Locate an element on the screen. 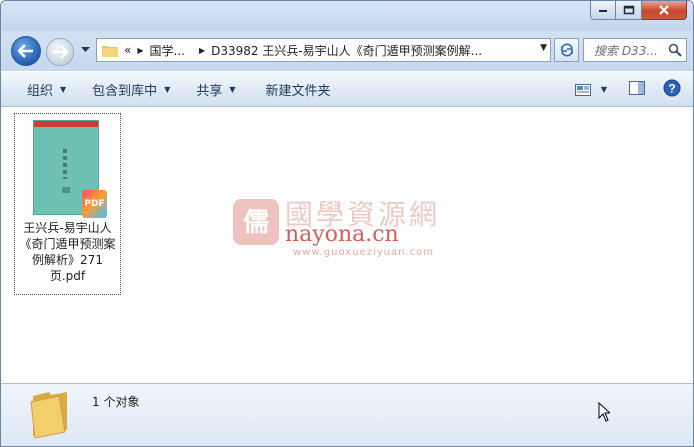 Image resolution: width=694 pixels, height=447 pixels. recent-pages-dropdown is located at coordinates (85, 50).